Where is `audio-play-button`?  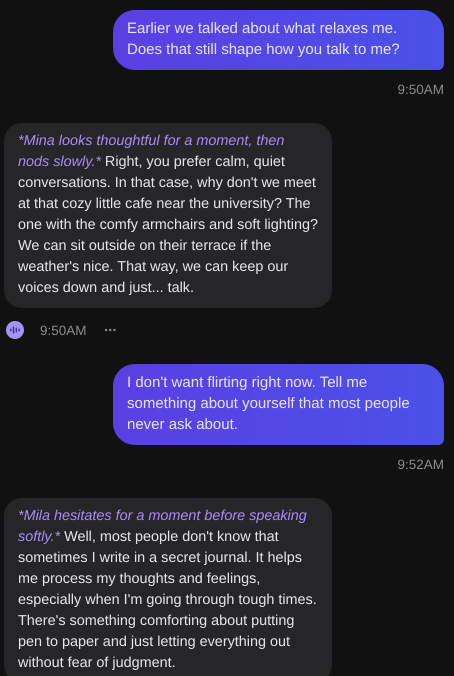 audio-play-button is located at coordinates (15, 330).